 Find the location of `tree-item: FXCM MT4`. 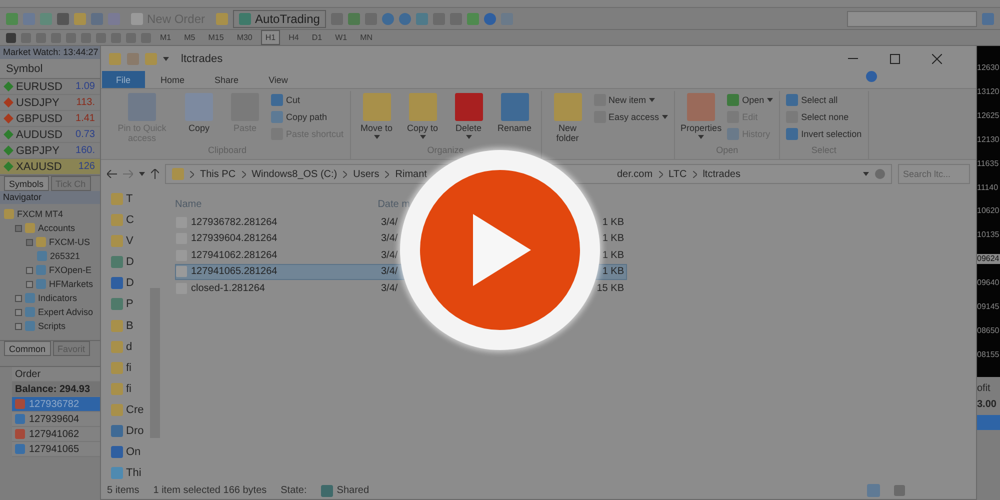

tree-item: FXCM MT4 is located at coordinates (40, 214).